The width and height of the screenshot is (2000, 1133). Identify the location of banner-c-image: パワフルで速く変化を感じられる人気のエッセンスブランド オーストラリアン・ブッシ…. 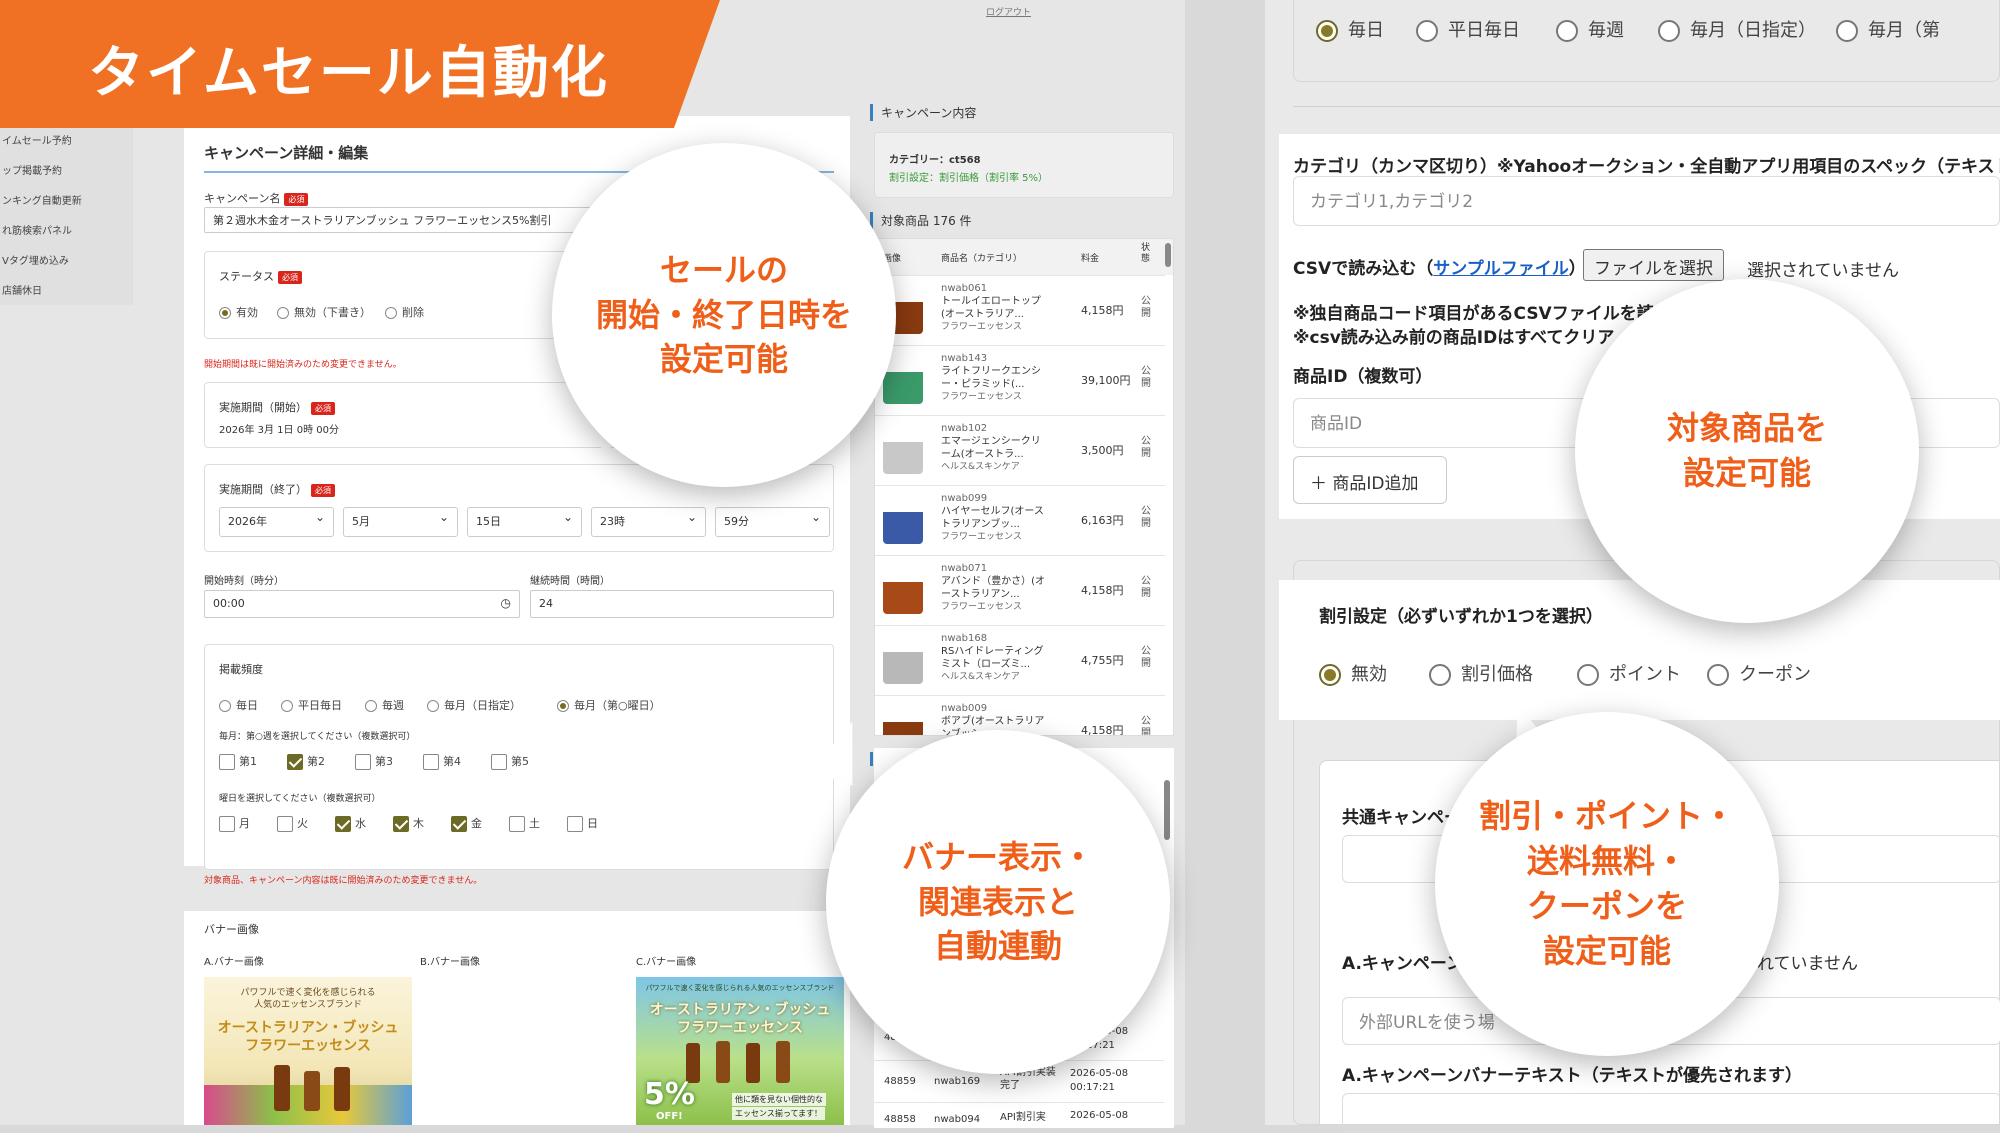
(740, 1051).